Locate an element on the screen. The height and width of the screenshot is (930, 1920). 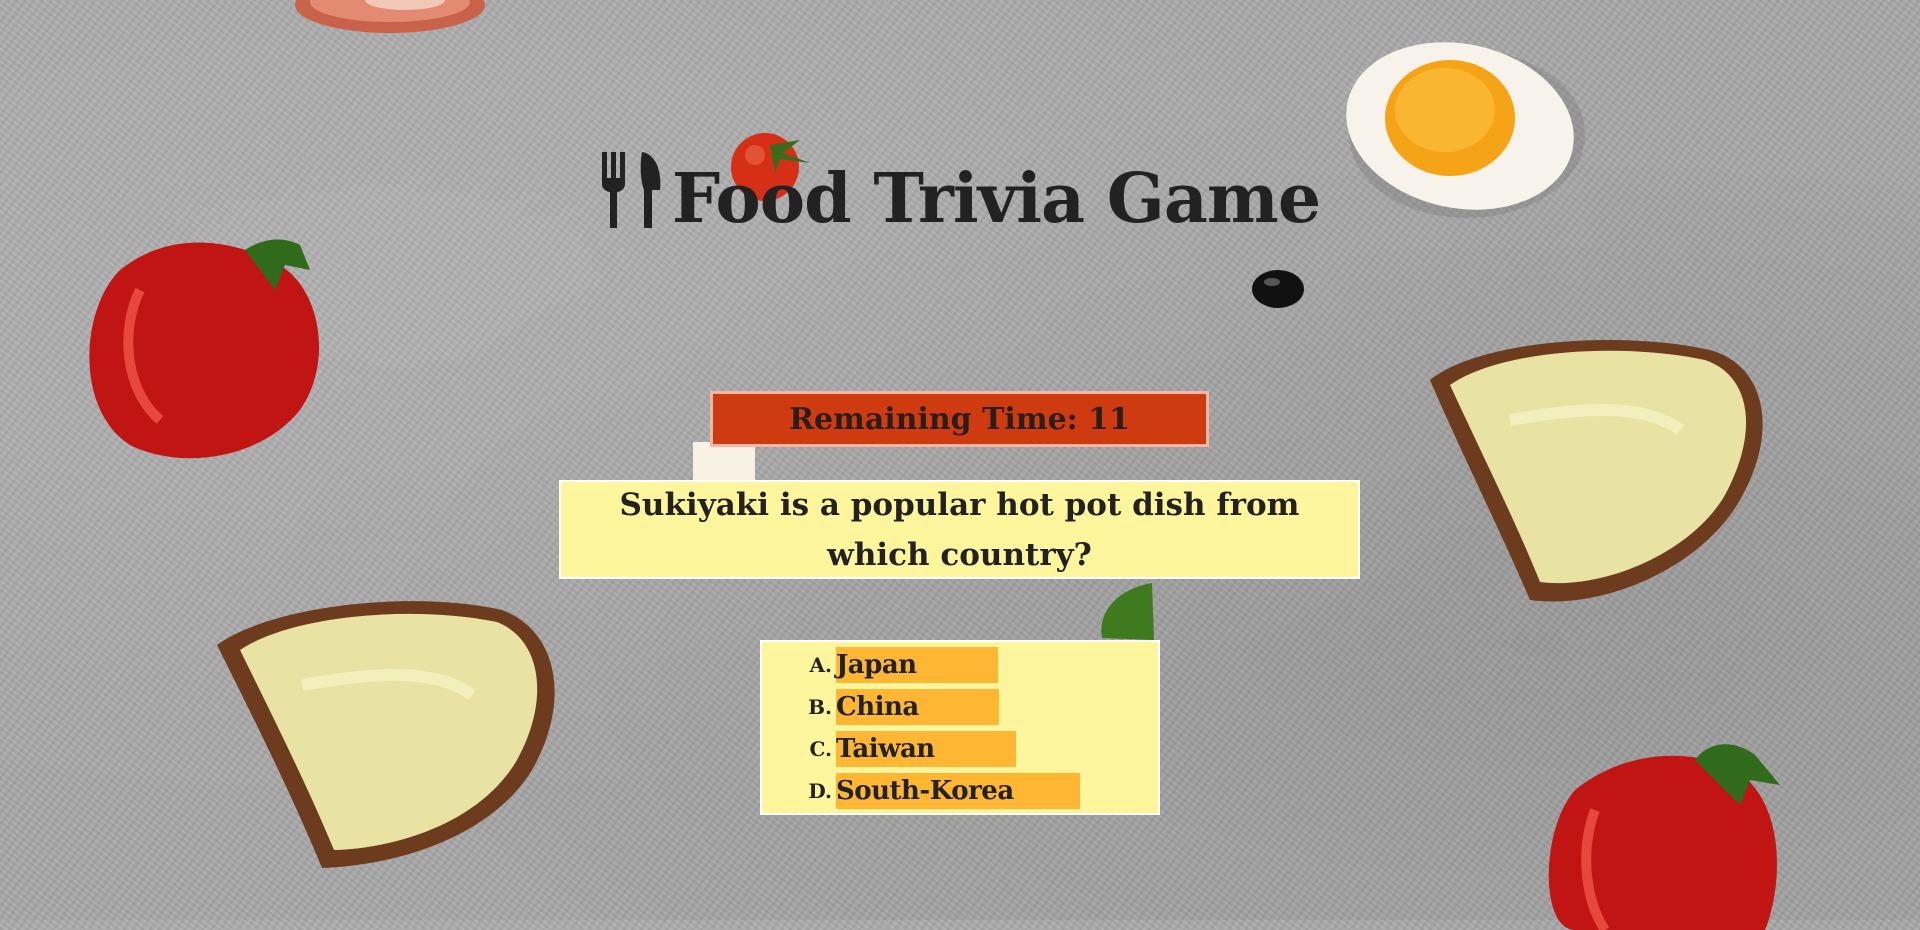
remaining-time-banner: Remaining Time: 11 is located at coordinates (959, 419).